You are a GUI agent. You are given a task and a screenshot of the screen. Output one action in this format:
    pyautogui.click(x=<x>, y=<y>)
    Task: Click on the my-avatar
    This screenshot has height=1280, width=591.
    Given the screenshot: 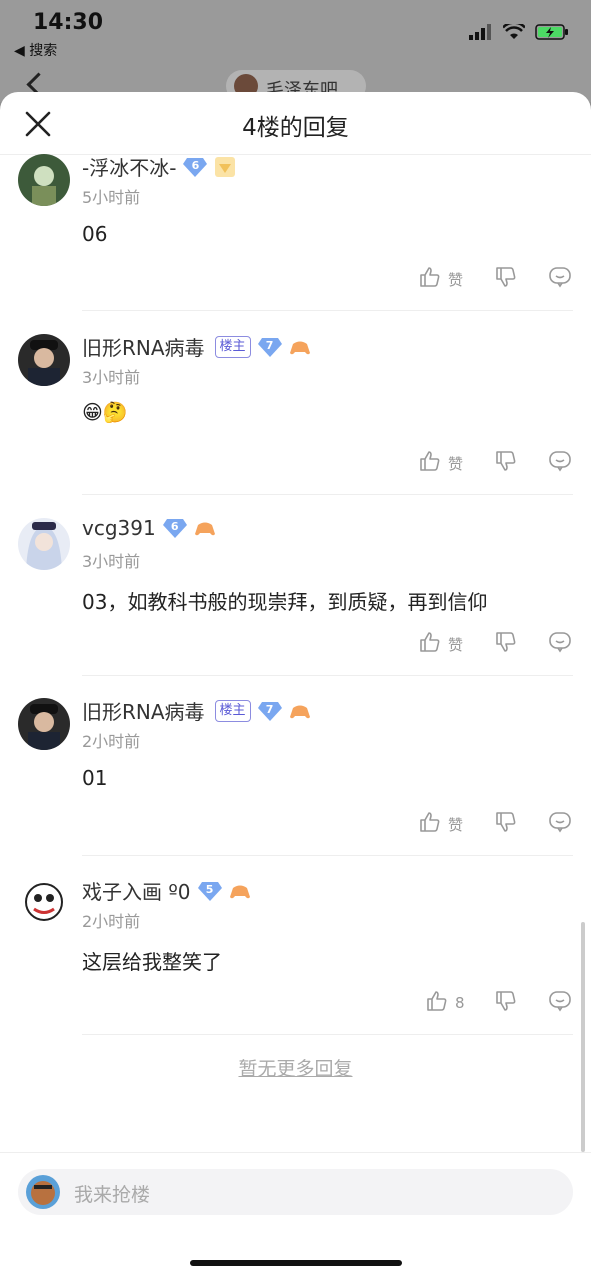 What is the action you would take?
    pyautogui.click(x=43, y=1192)
    